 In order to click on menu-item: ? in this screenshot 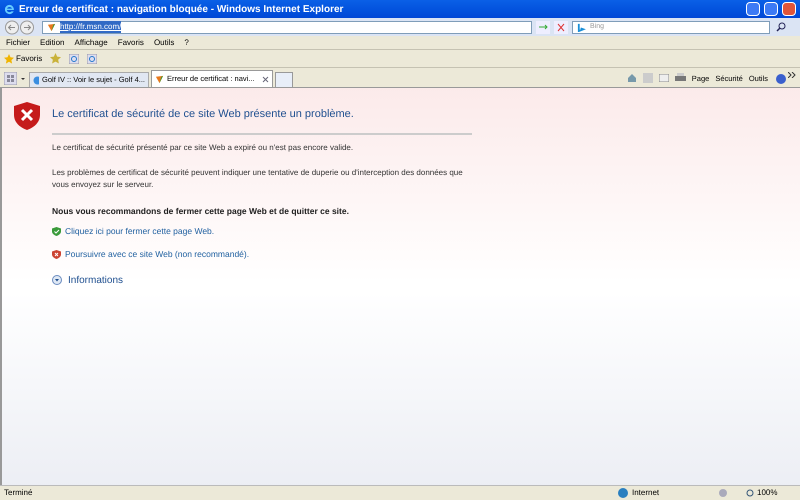, I will do `click(186, 42)`.